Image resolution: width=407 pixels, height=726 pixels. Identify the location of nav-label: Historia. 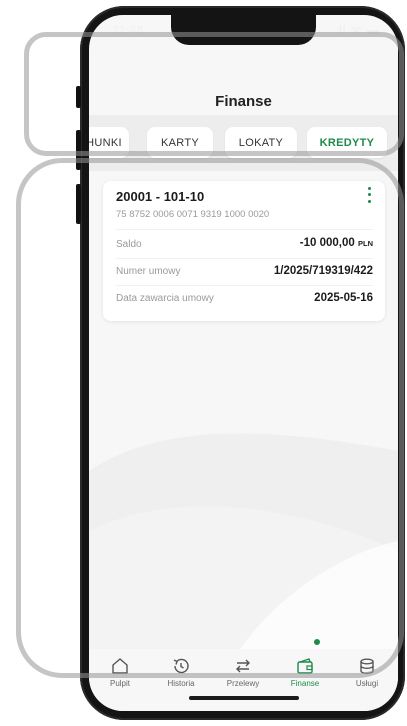
(181, 683).